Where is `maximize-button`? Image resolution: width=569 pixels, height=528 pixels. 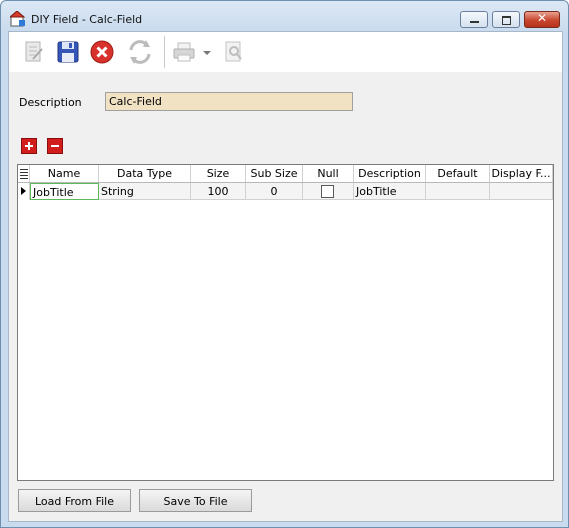
maximize-button is located at coordinates (506, 19).